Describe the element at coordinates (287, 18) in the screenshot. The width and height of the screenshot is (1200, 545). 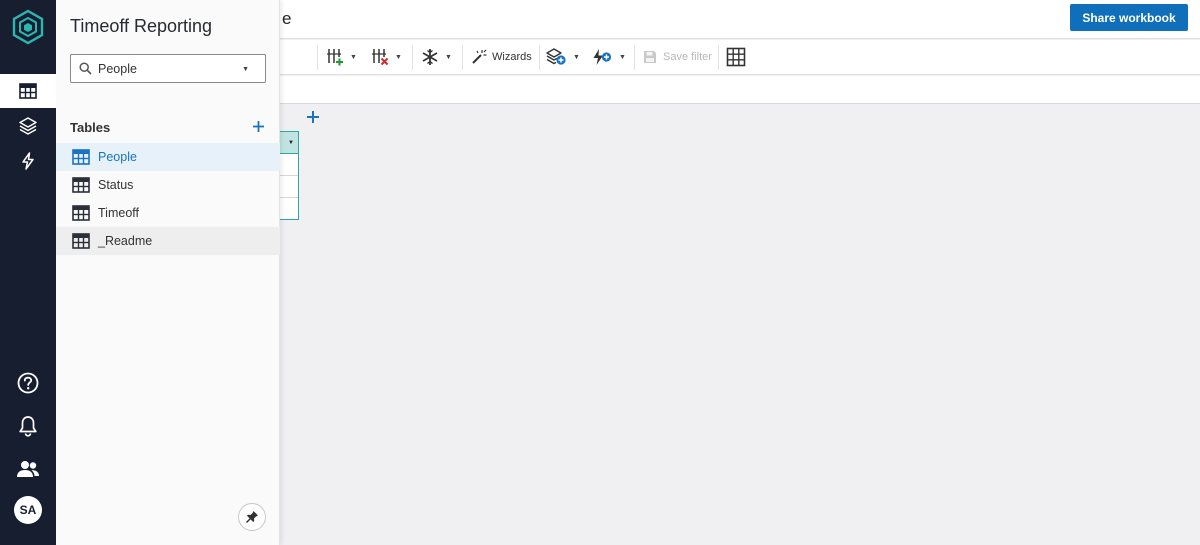
I see `document-title: e` at that location.